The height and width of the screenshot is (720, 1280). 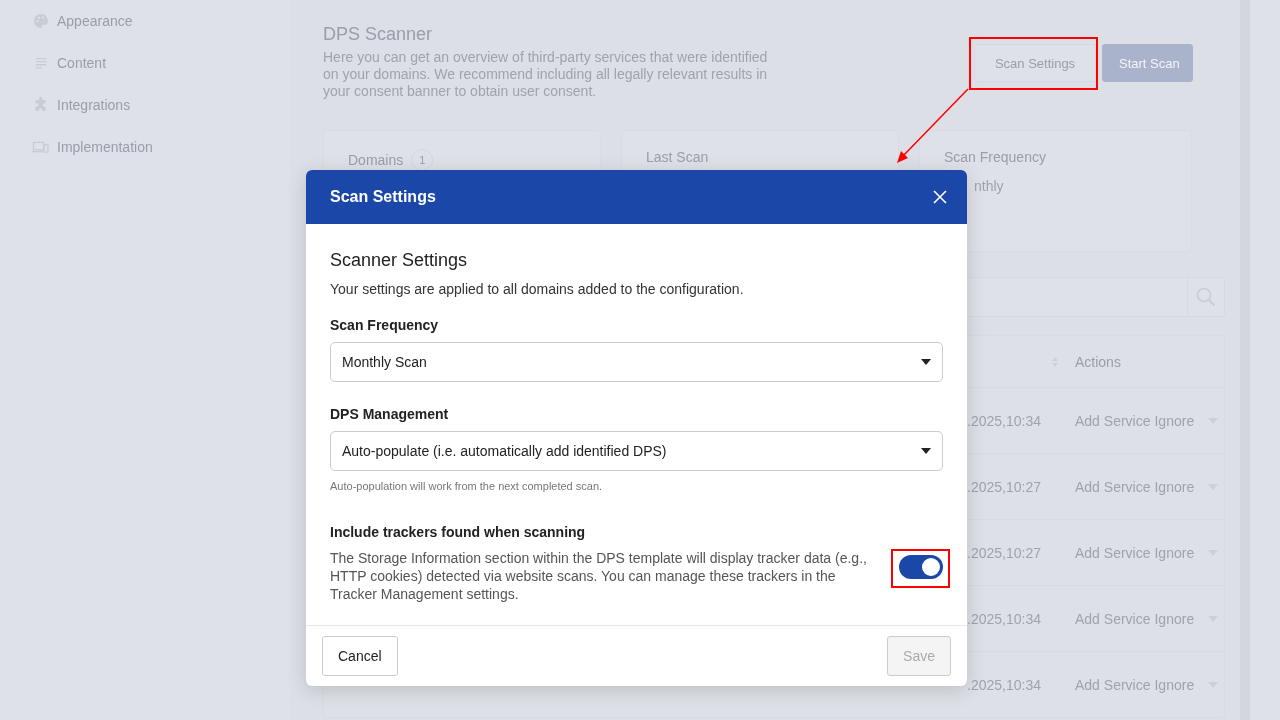 What do you see at coordinates (537, 289) in the screenshot?
I see `section-subtitle: Your settings are applied to all domains added to the configuration.` at bounding box center [537, 289].